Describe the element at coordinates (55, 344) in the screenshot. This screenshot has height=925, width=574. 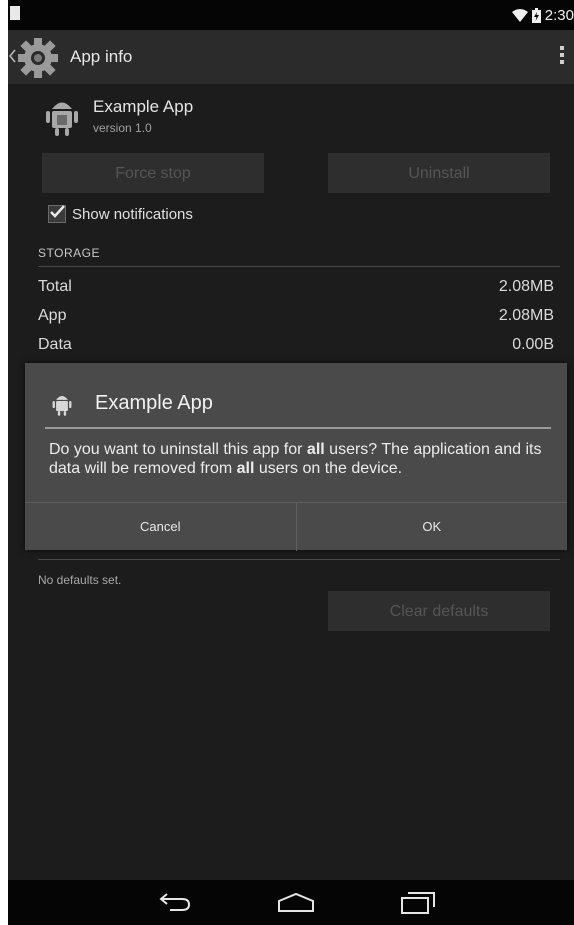
I see `storage-label: Data` at that location.